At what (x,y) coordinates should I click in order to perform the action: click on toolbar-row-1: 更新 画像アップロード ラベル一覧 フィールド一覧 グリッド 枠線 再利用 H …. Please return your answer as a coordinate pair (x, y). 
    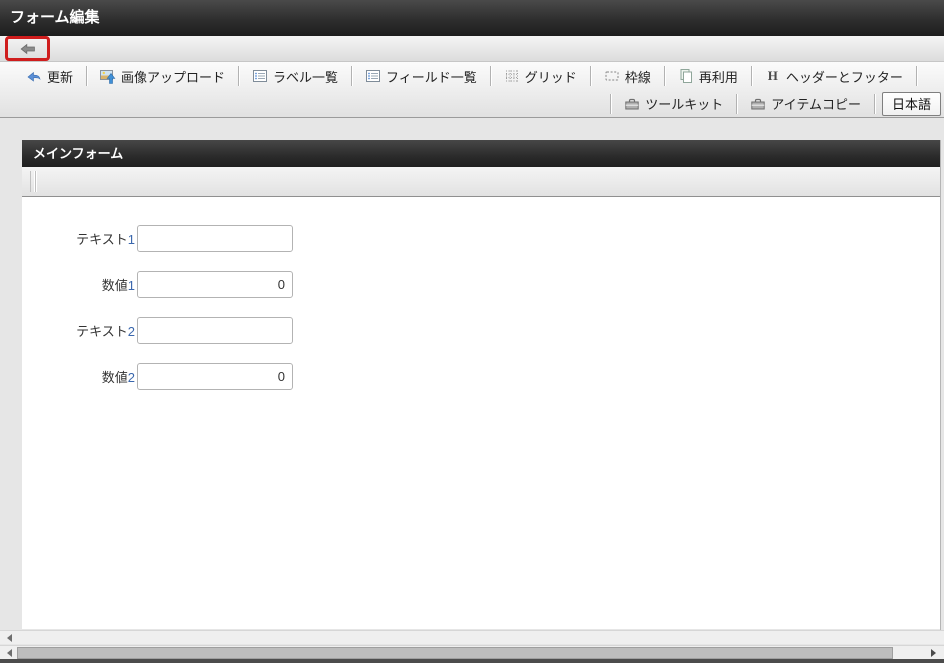
    Looking at the image, I should click on (472, 76).